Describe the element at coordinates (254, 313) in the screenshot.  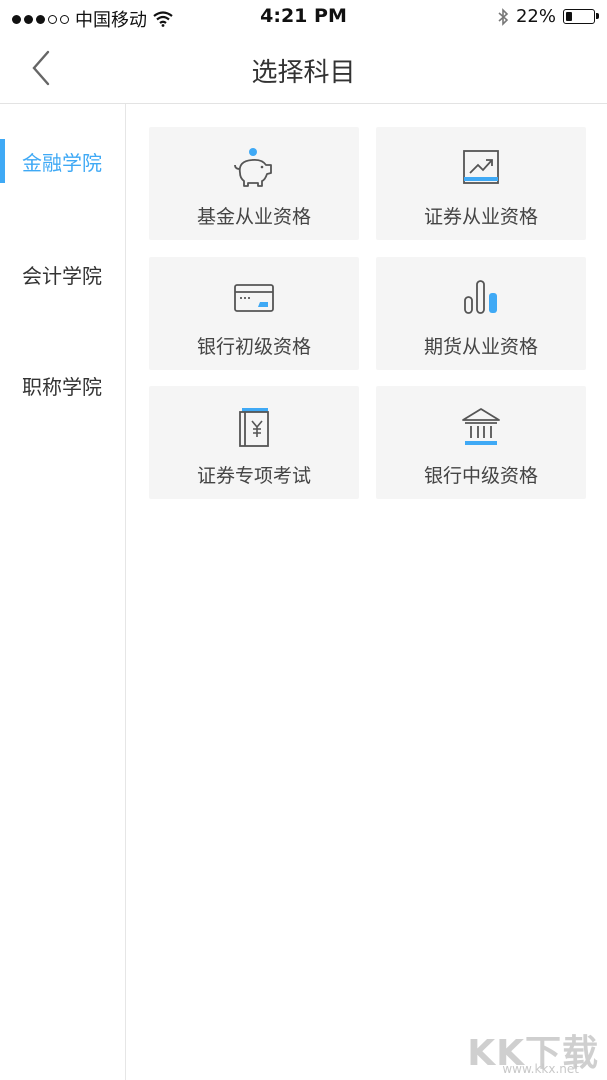
I see `subject-card-bank-junior: 银行初级资格` at that location.